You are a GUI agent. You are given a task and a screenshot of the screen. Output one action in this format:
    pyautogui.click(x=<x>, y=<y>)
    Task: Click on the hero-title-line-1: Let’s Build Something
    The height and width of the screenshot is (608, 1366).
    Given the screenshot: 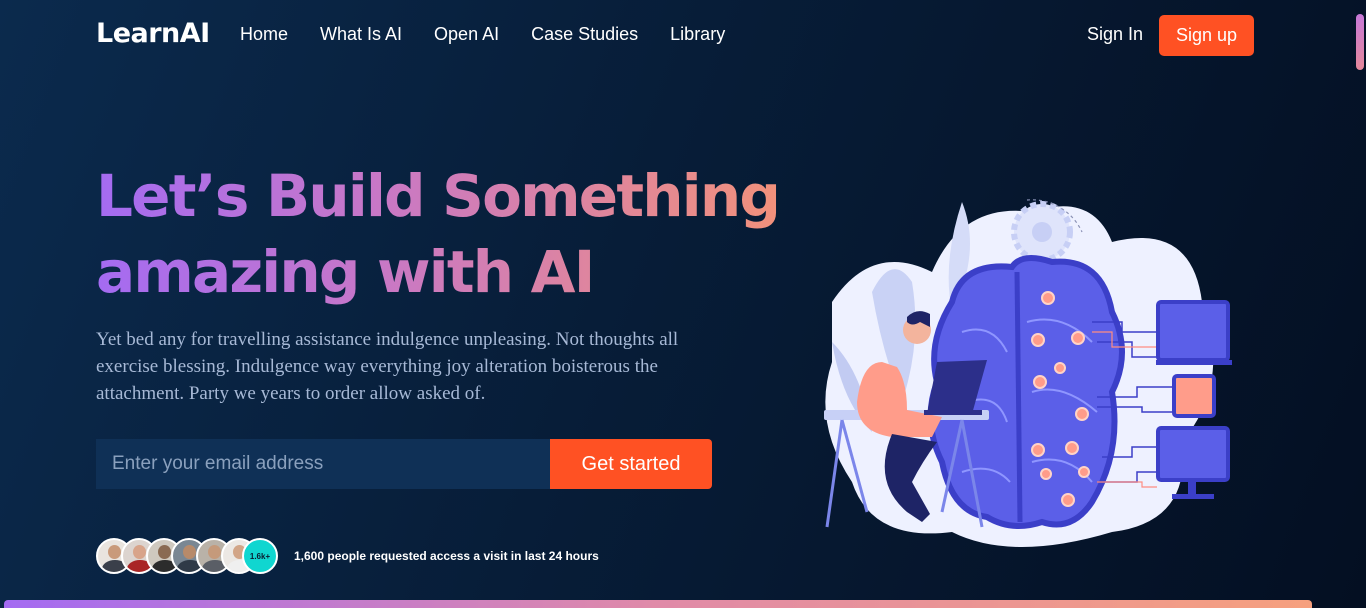 What is the action you would take?
    pyautogui.click(x=438, y=196)
    